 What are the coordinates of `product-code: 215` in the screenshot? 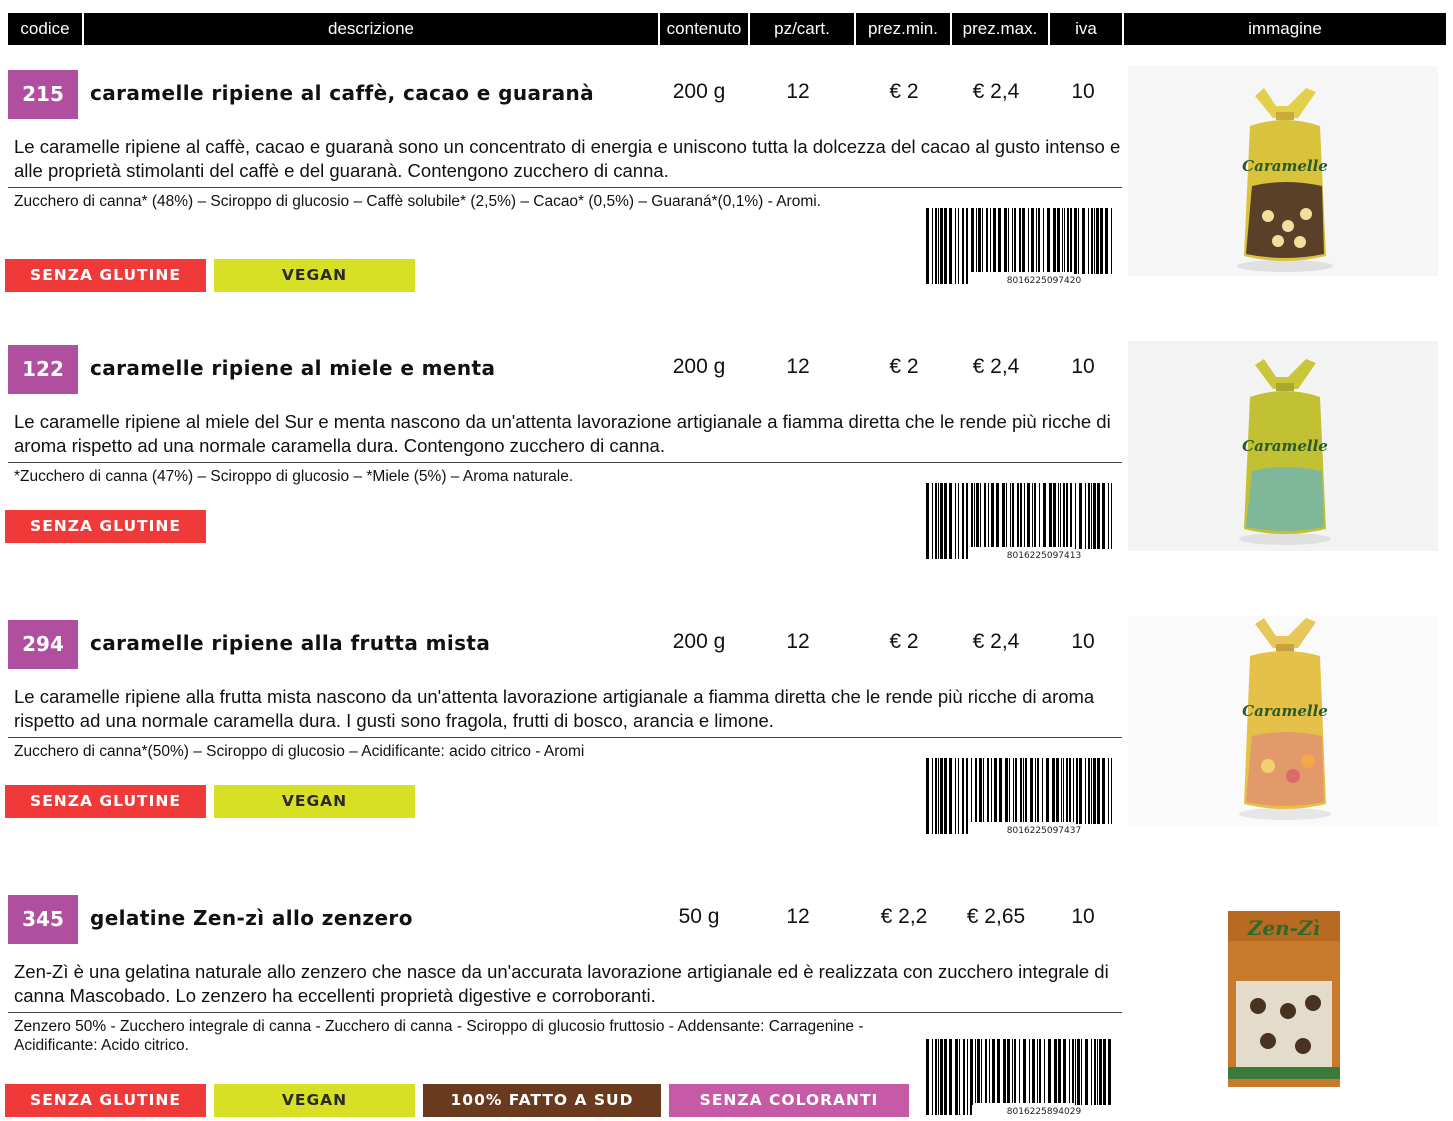 It's located at (43, 94).